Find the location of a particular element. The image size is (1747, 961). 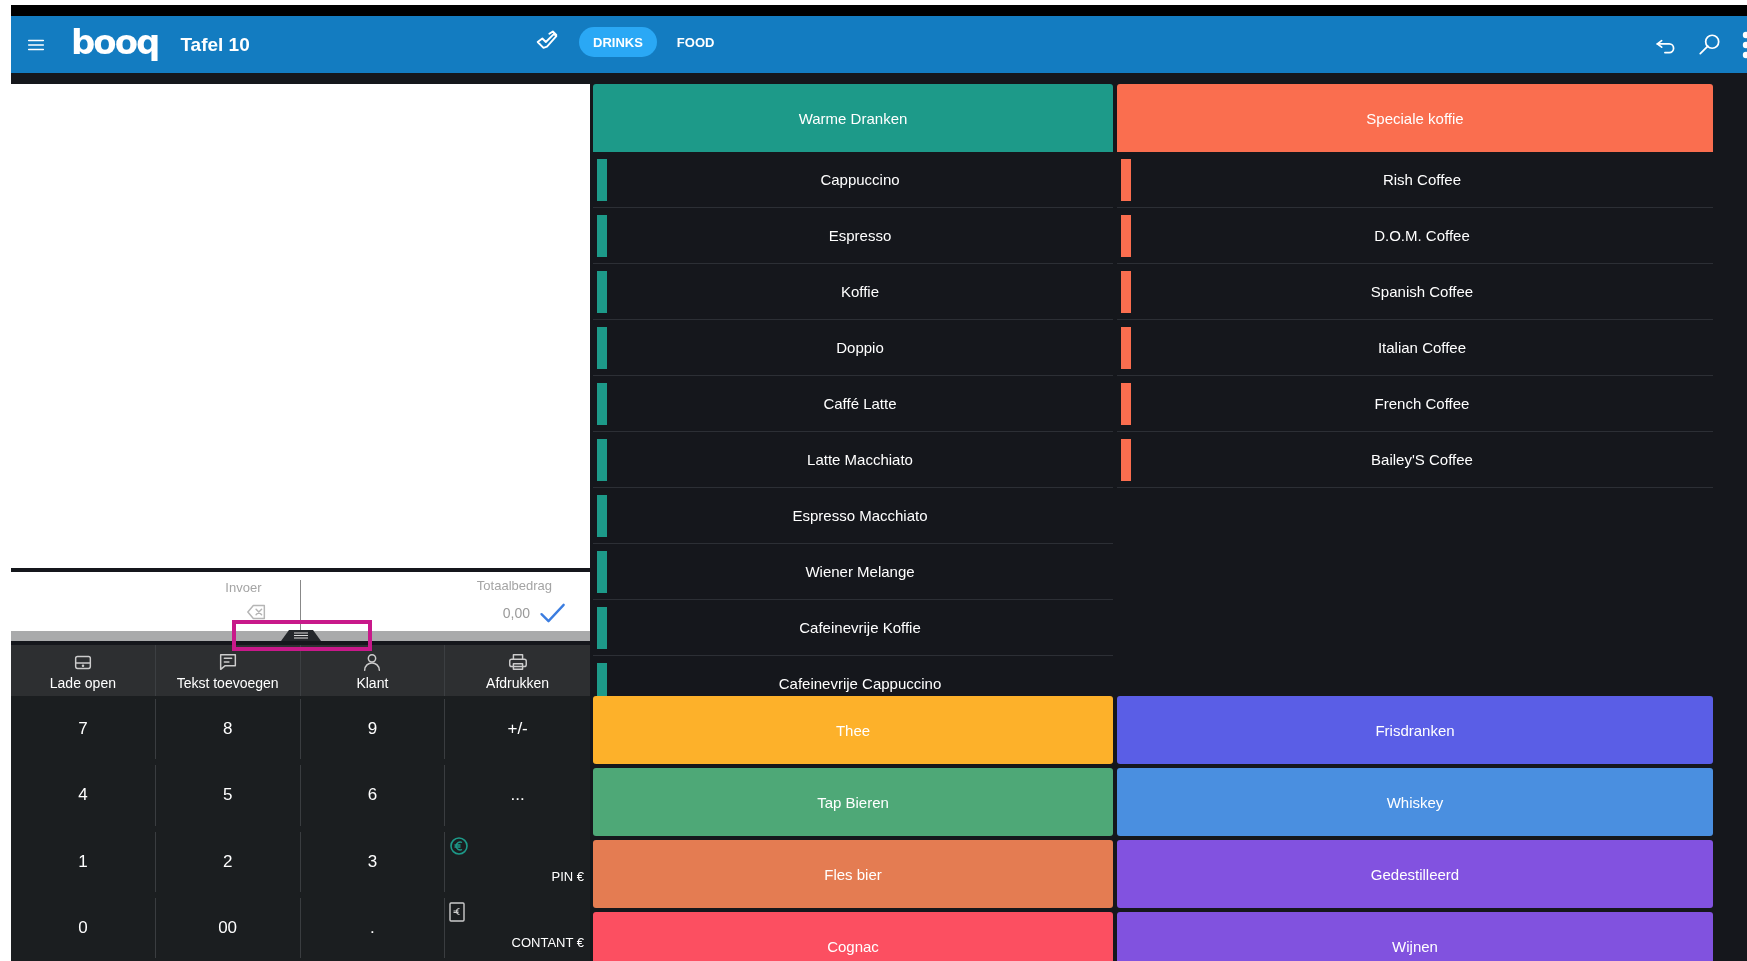

keypad-key: 0 is located at coordinates (83, 927).